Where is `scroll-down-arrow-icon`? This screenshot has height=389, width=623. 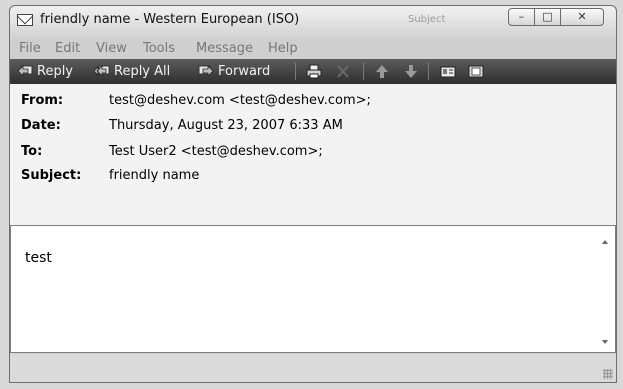 scroll-down-arrow-icon is located at coordinates (605, 342).